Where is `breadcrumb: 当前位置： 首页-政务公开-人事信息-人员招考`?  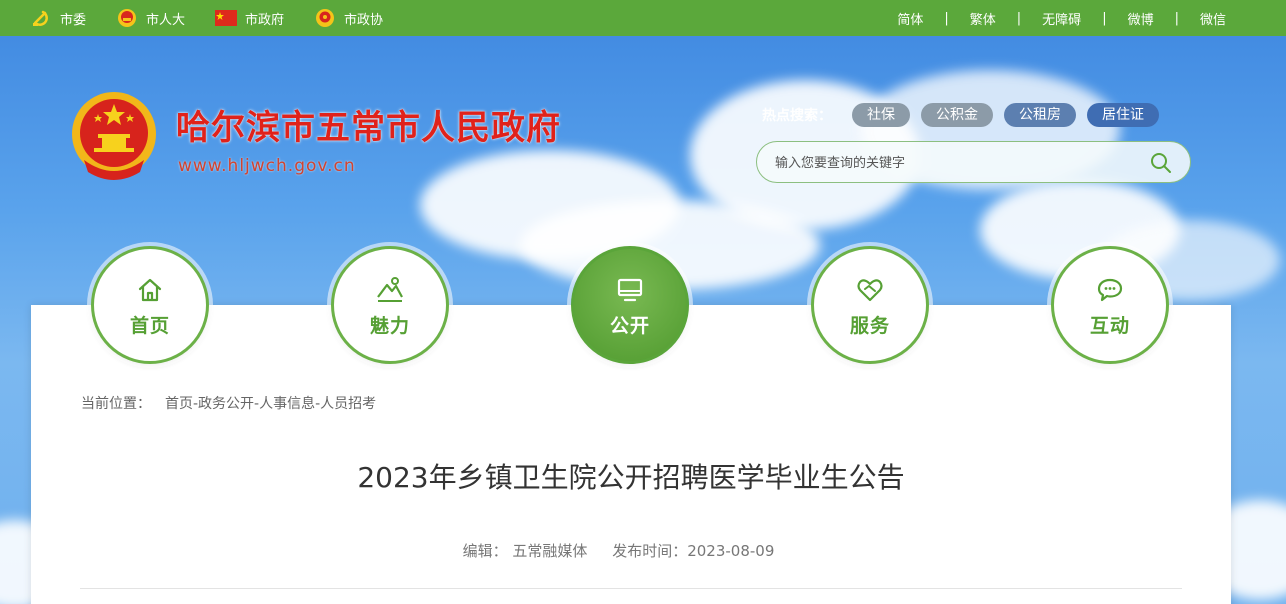
breadcrumb: 当前位置： 首页-政务公开-人事信息-人员招考 is located at coordinates (228, 403).